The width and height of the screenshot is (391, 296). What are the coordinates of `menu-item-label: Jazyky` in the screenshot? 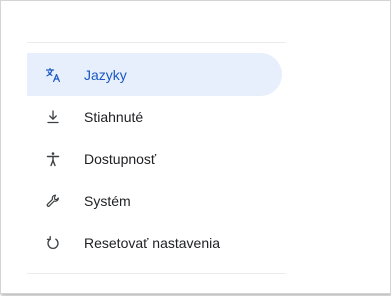 It's located at (105, 74).